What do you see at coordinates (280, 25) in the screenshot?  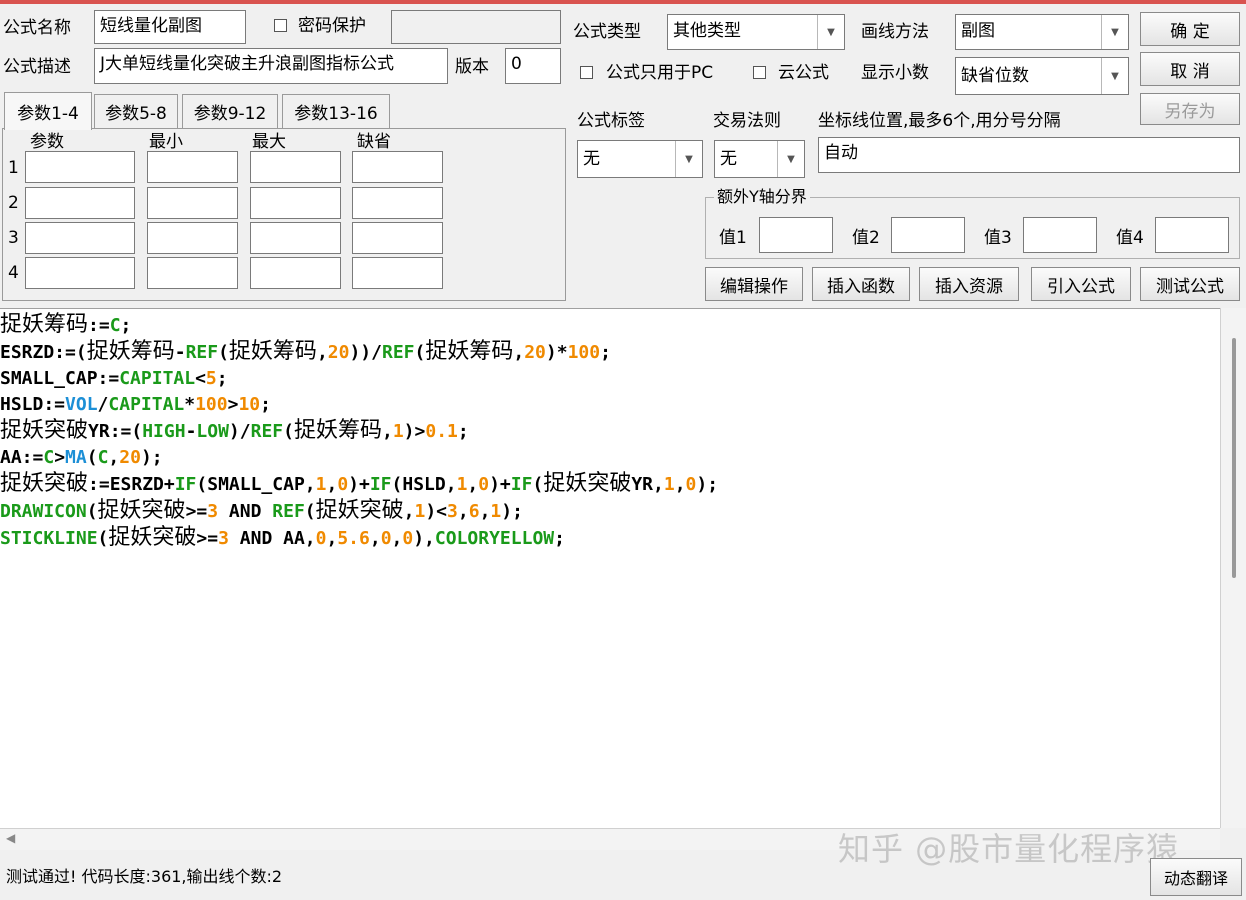 I see `password-checkbox` at bounding box center [280, 25].